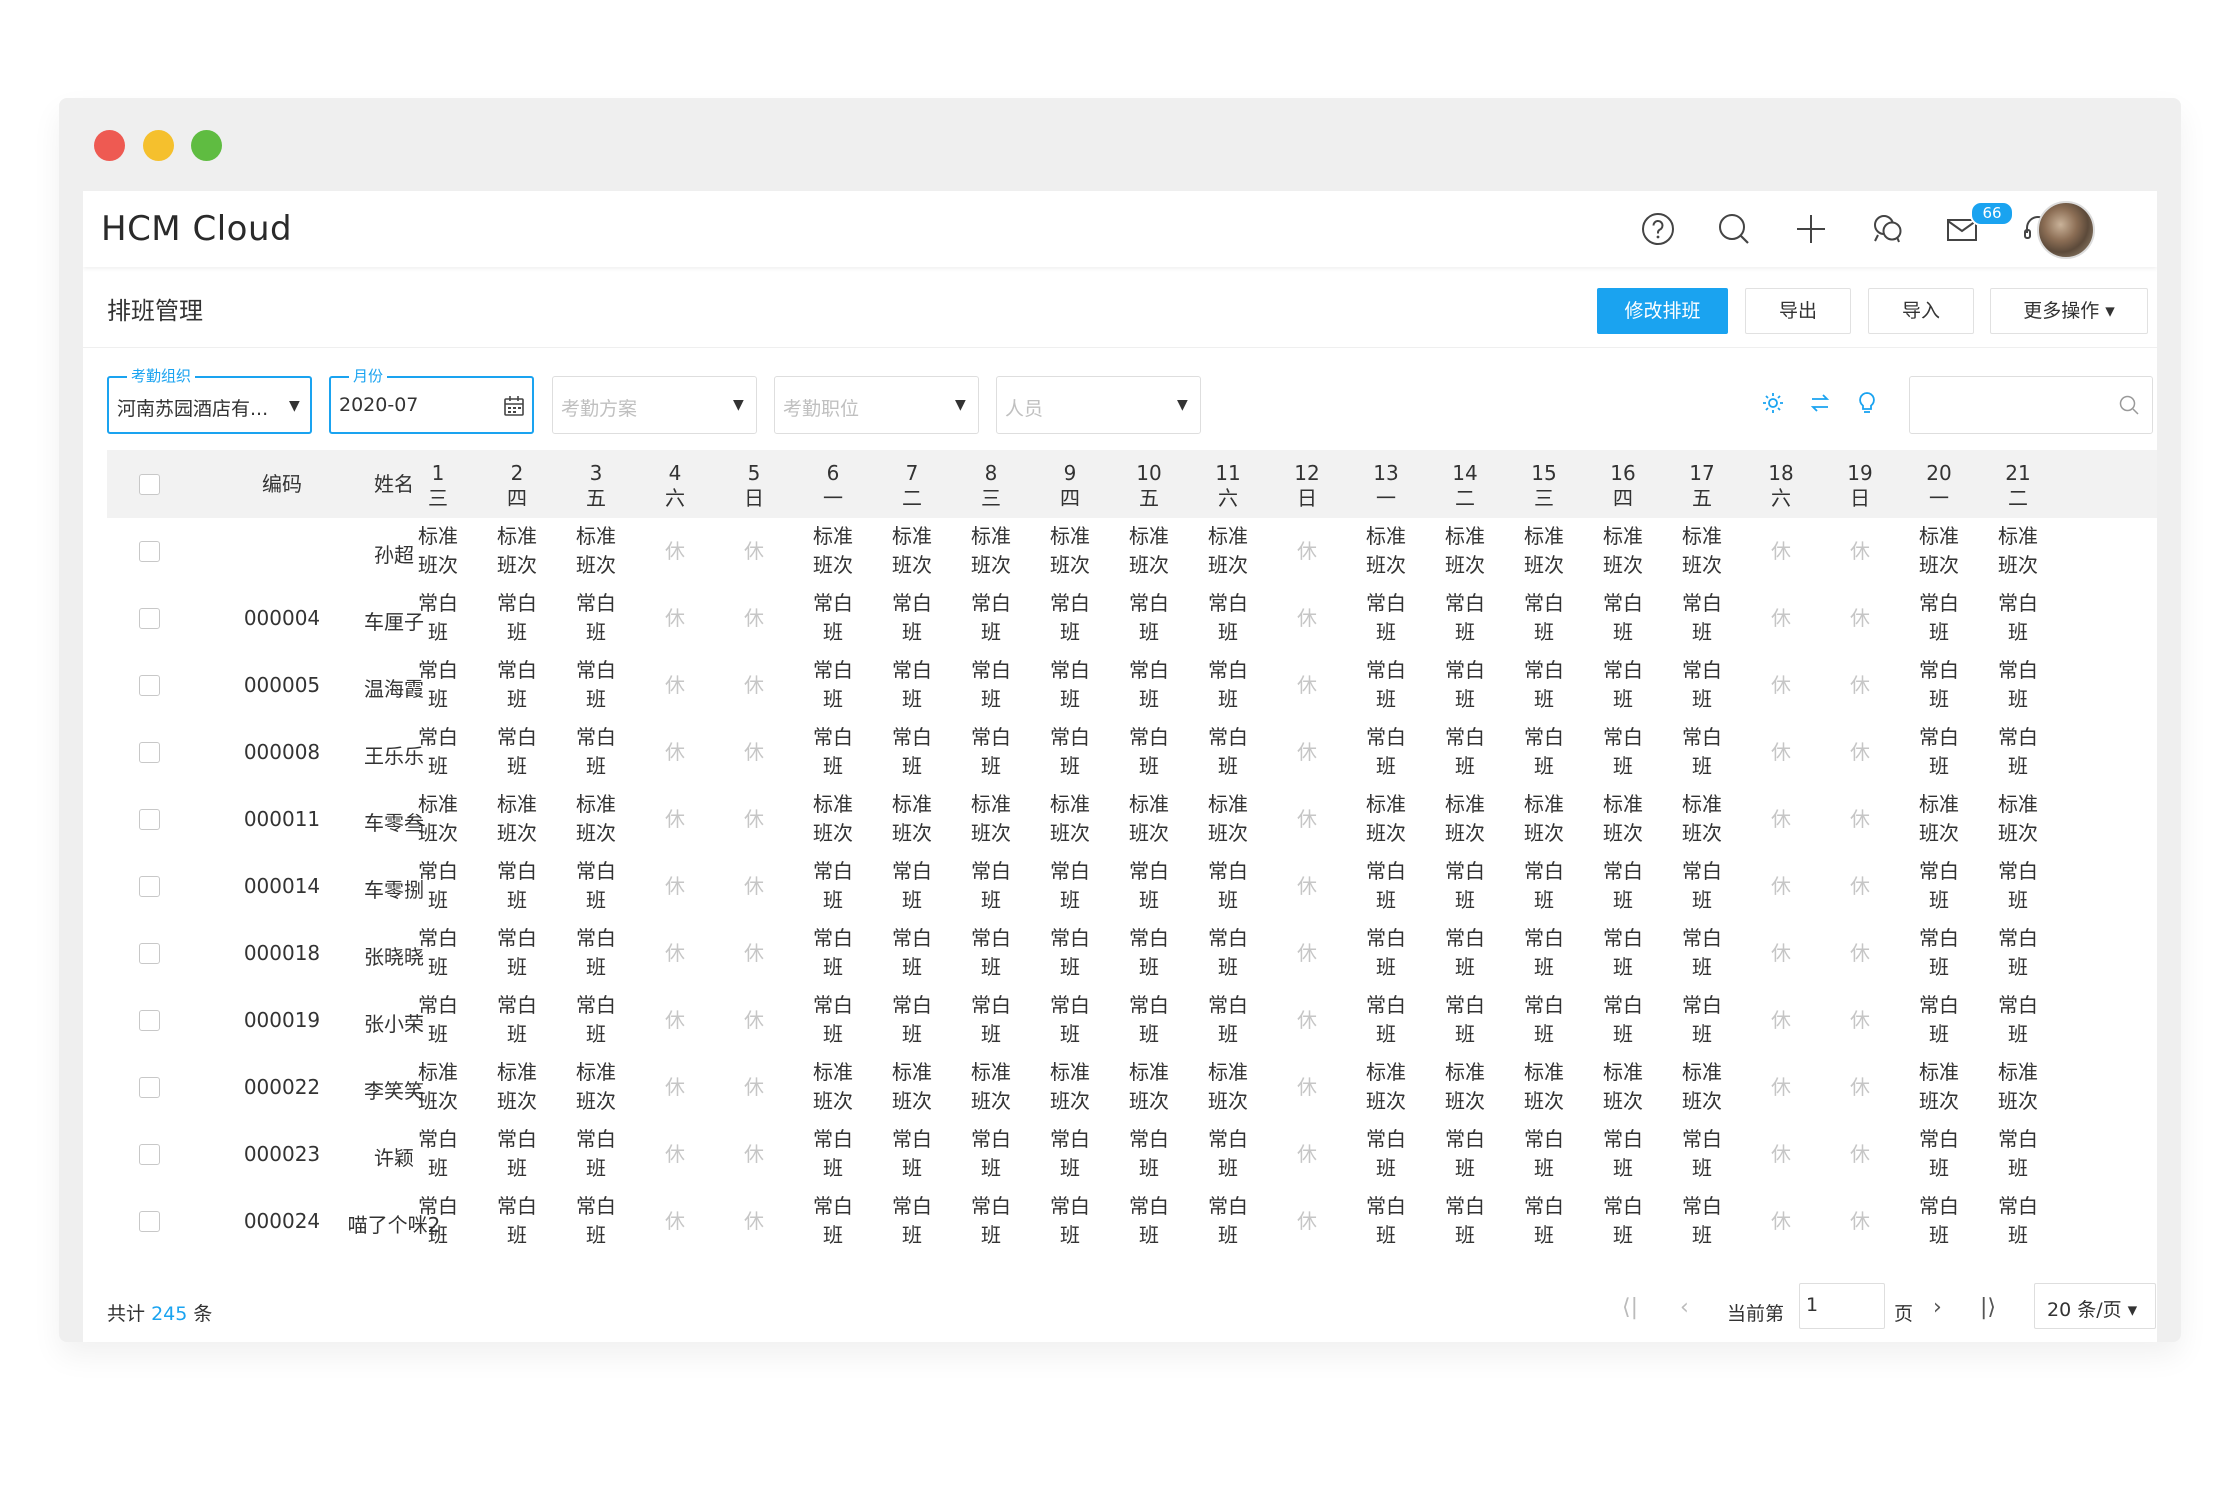 This screenshot has width=2240, height=1500. I want to click on next-page-icon: ›, so click(1937, 1307).